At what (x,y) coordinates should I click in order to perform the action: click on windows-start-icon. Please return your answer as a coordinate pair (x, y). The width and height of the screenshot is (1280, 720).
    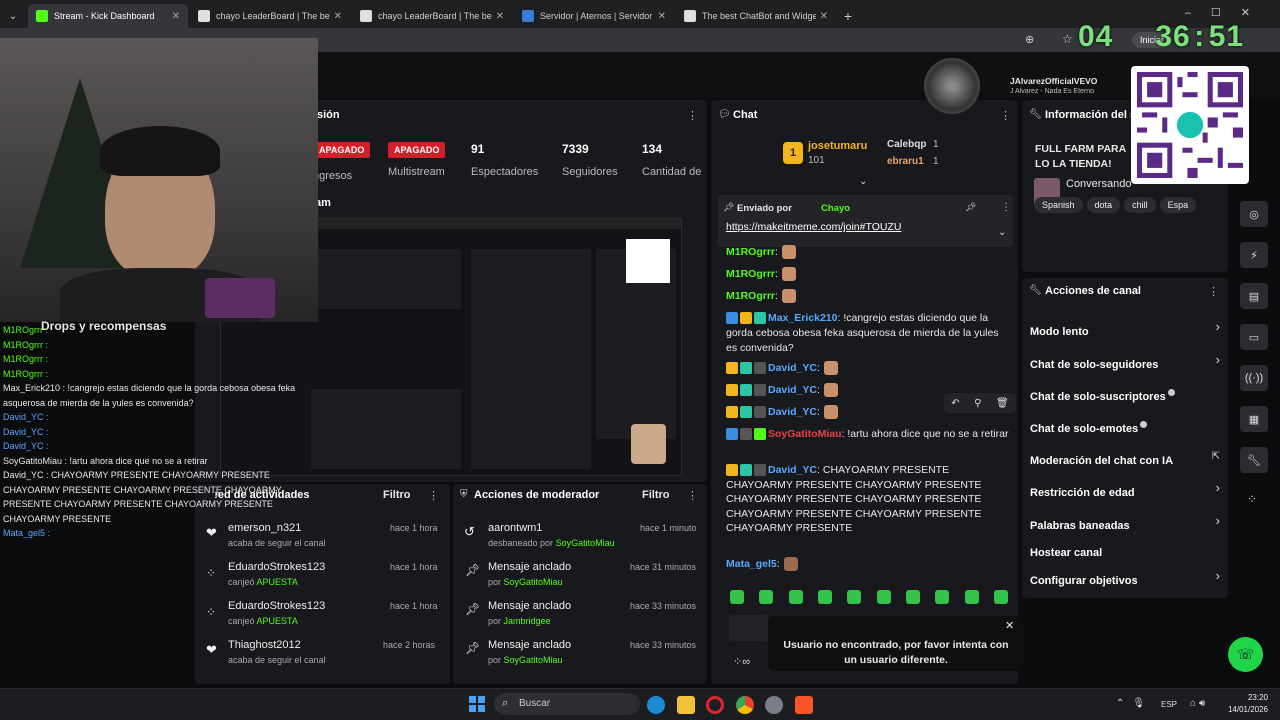
    Looking at the image, I should click on (477, 704).